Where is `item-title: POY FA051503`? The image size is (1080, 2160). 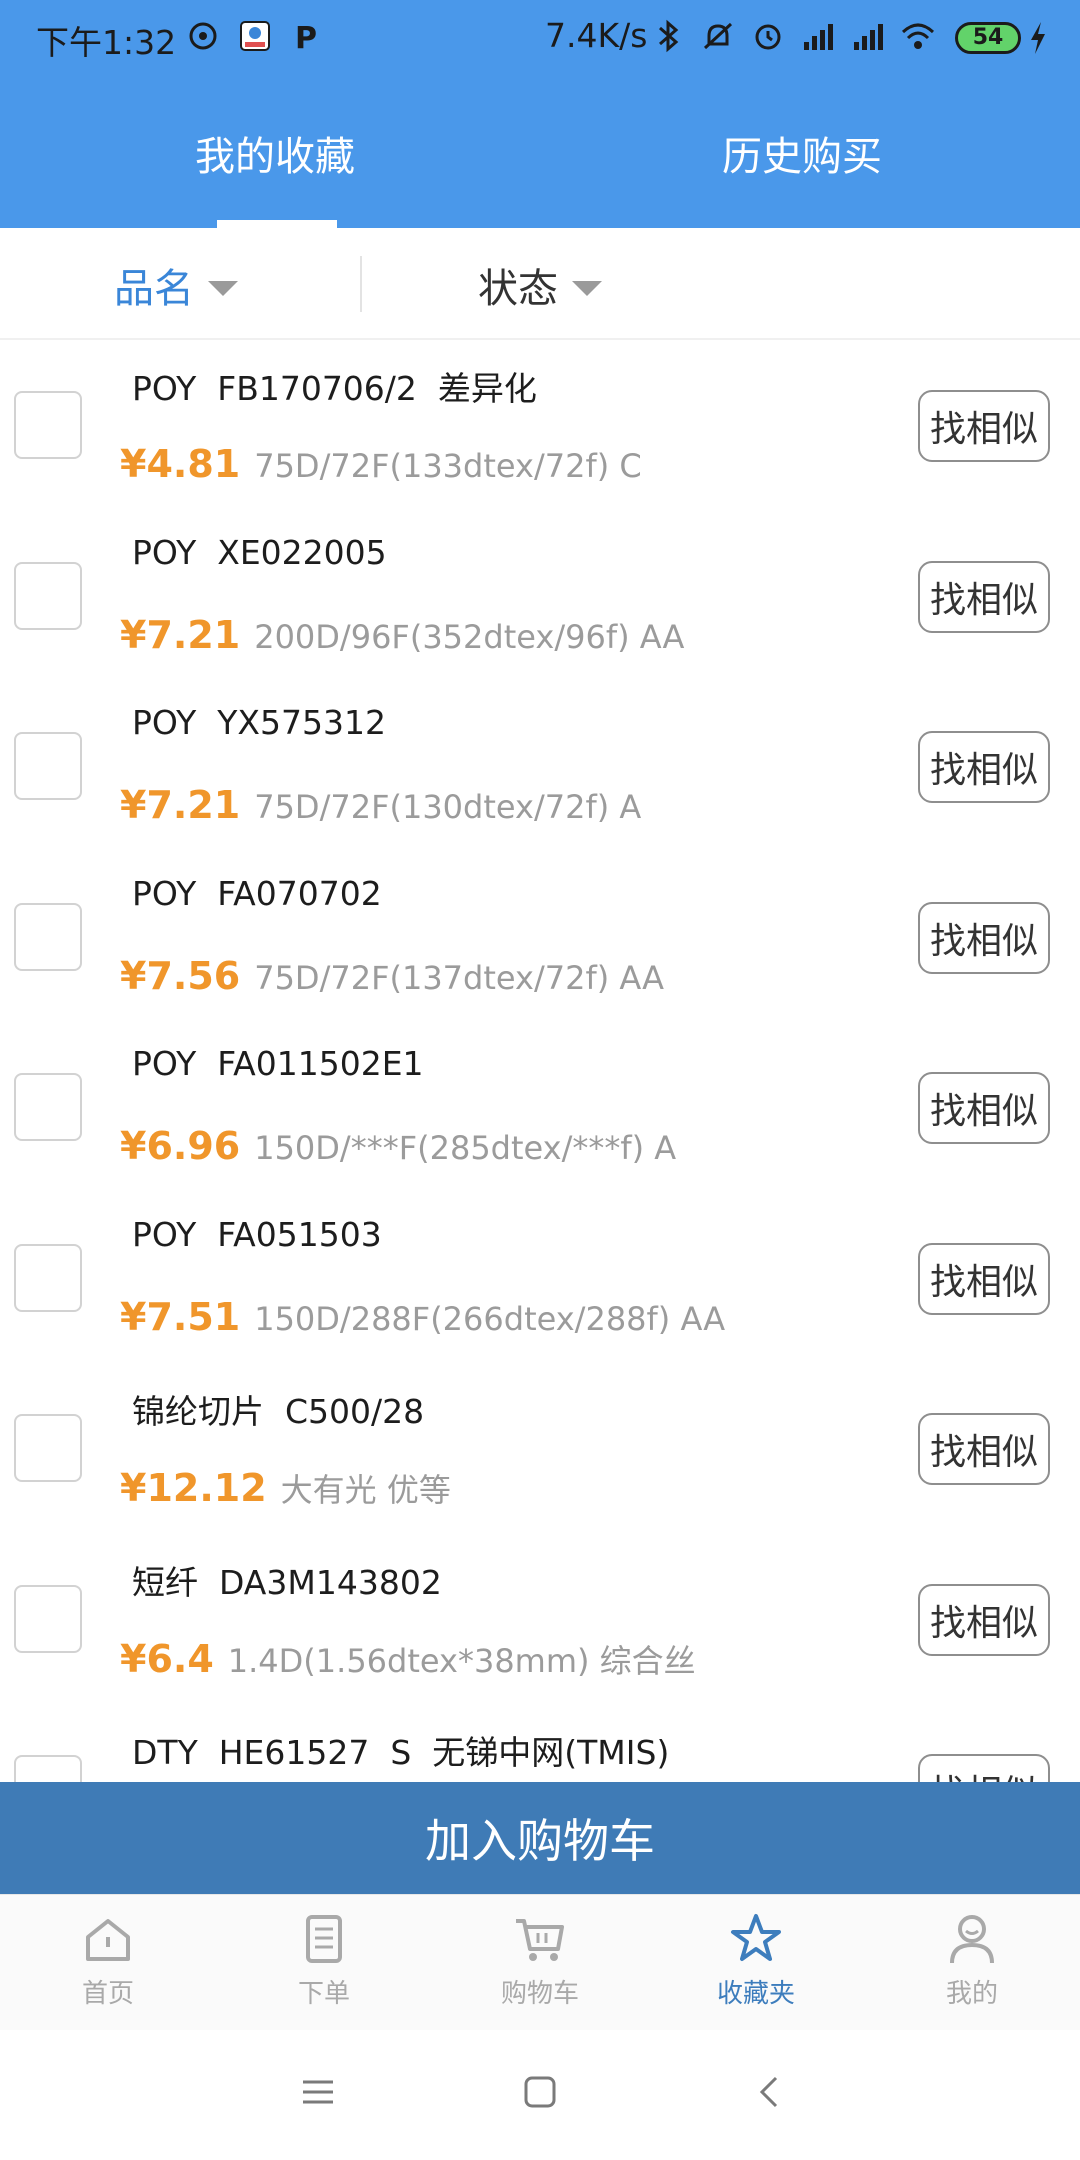
item-title: POY FA051503 is located at coordinates (257, 1234).